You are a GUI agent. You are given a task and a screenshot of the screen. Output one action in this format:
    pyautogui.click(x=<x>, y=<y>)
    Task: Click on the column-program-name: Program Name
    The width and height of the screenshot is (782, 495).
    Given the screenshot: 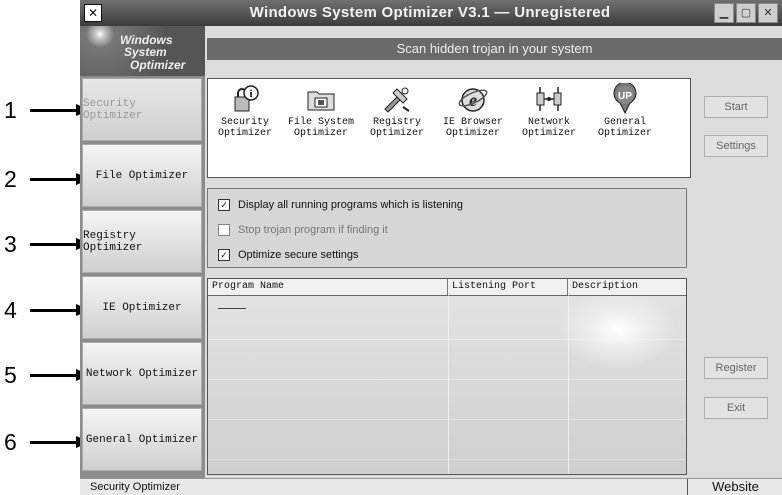 What is the action you would take?
    pyautogui.click(x=328, y=287)
    